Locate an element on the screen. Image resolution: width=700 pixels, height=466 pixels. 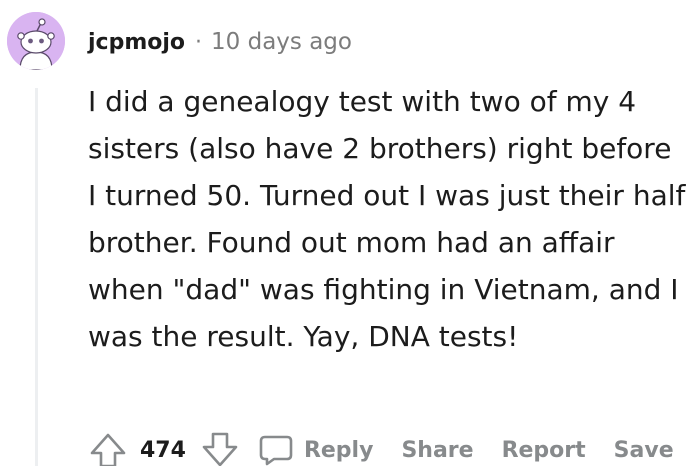
thread-line is located at coordinates (36, 277).